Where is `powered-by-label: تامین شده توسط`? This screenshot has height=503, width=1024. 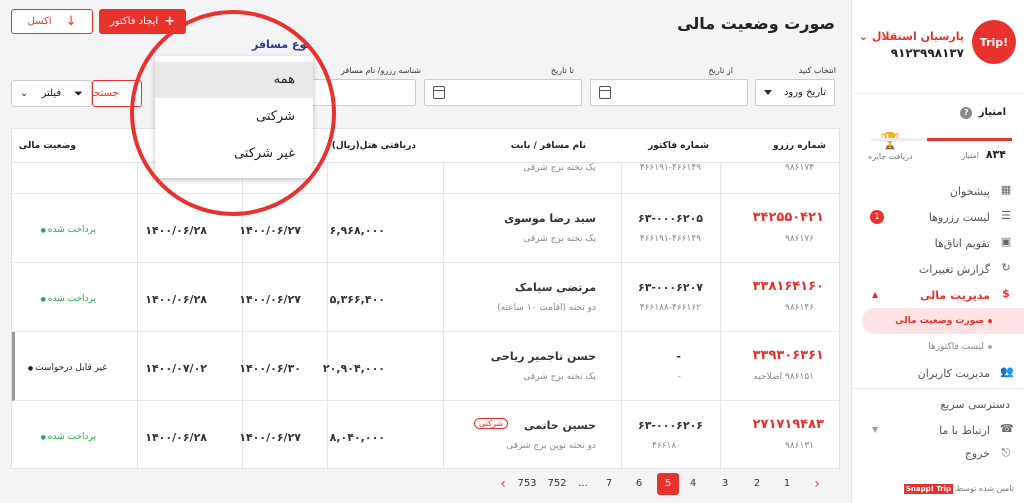
powered-by-label: تامین شده توسط is located at coordinates (984, 488).